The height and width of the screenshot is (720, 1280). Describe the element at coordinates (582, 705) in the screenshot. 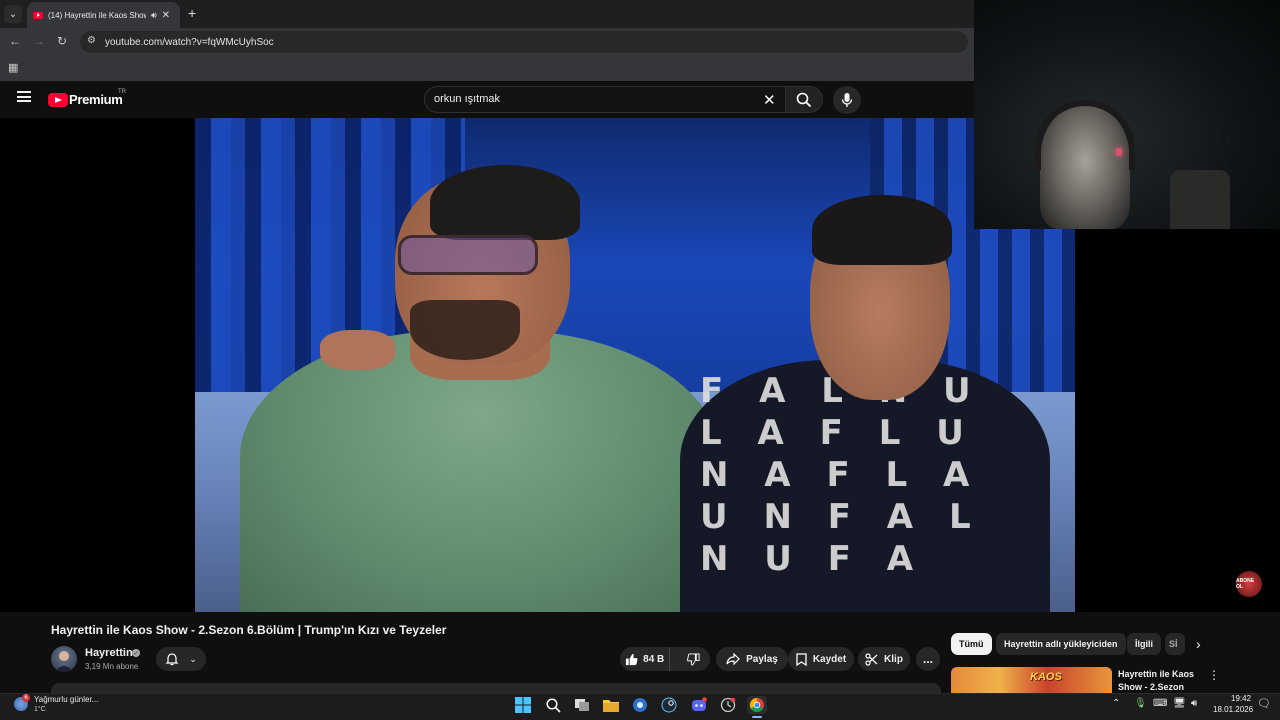

I see `task-view-icon` at that location.